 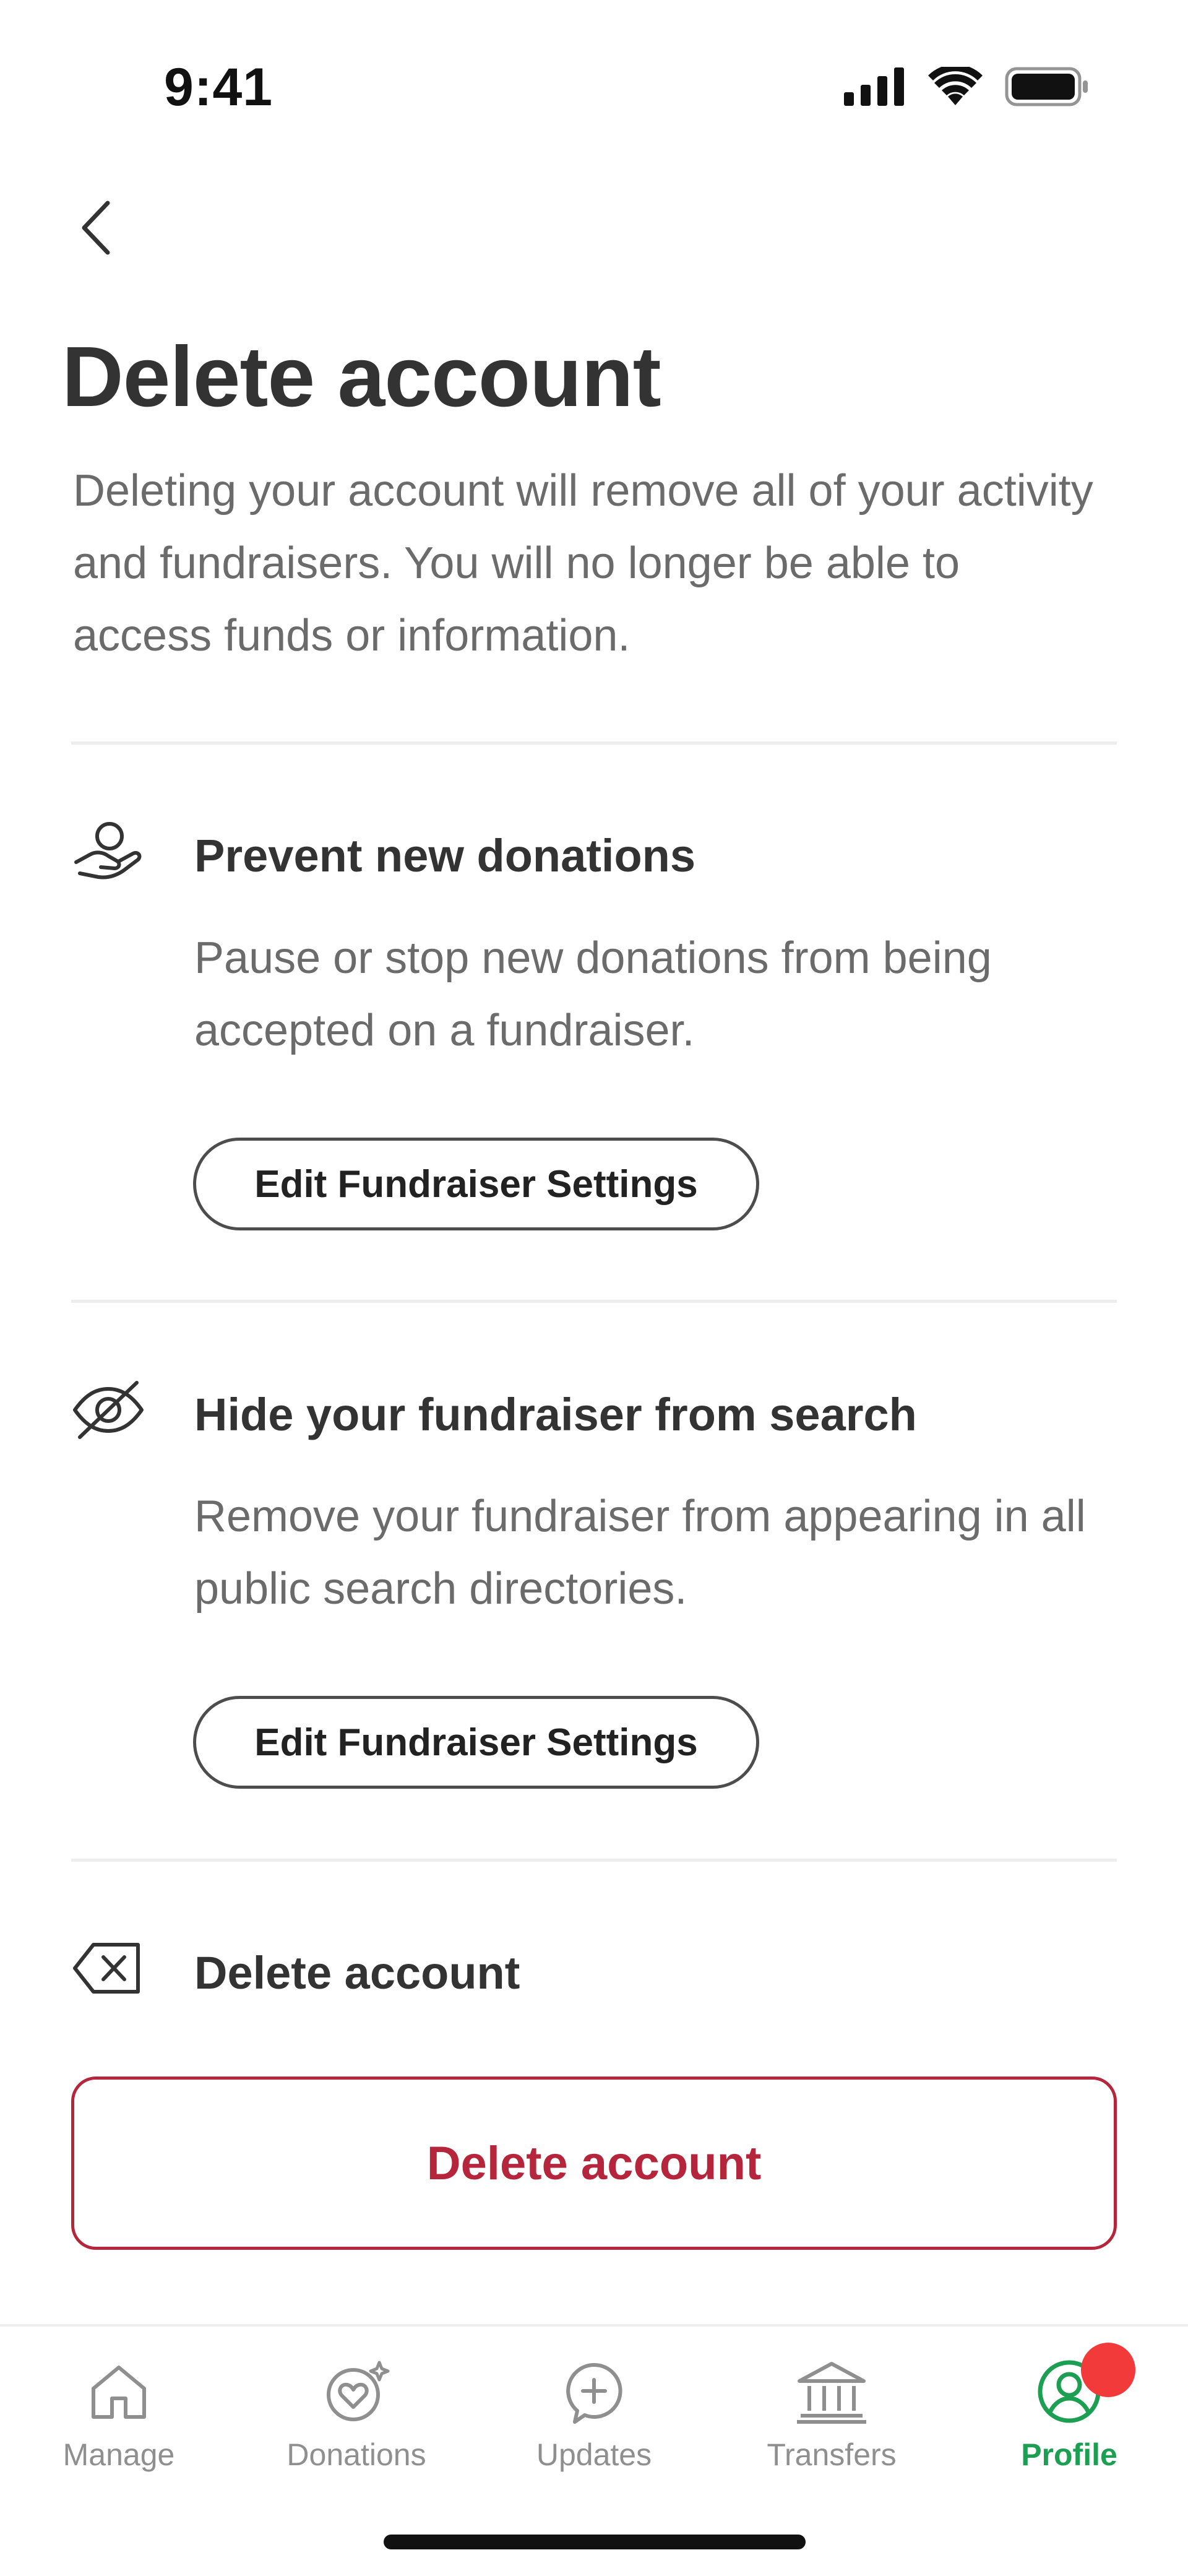 I want to click on page-title: Delete account, so click(x=361, y=377).